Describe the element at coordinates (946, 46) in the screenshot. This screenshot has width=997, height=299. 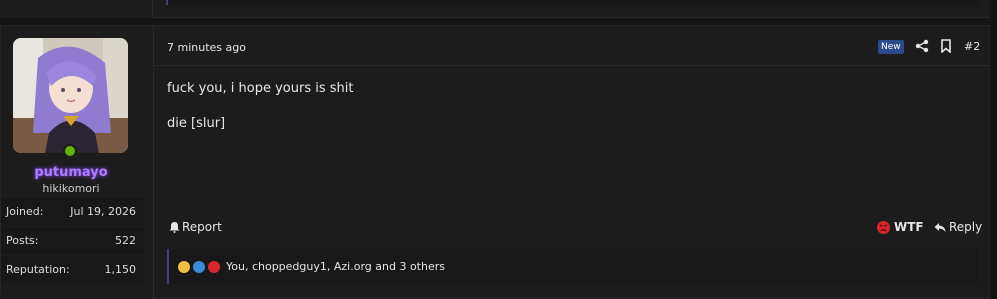
I see `bookmark-icon` at that location.